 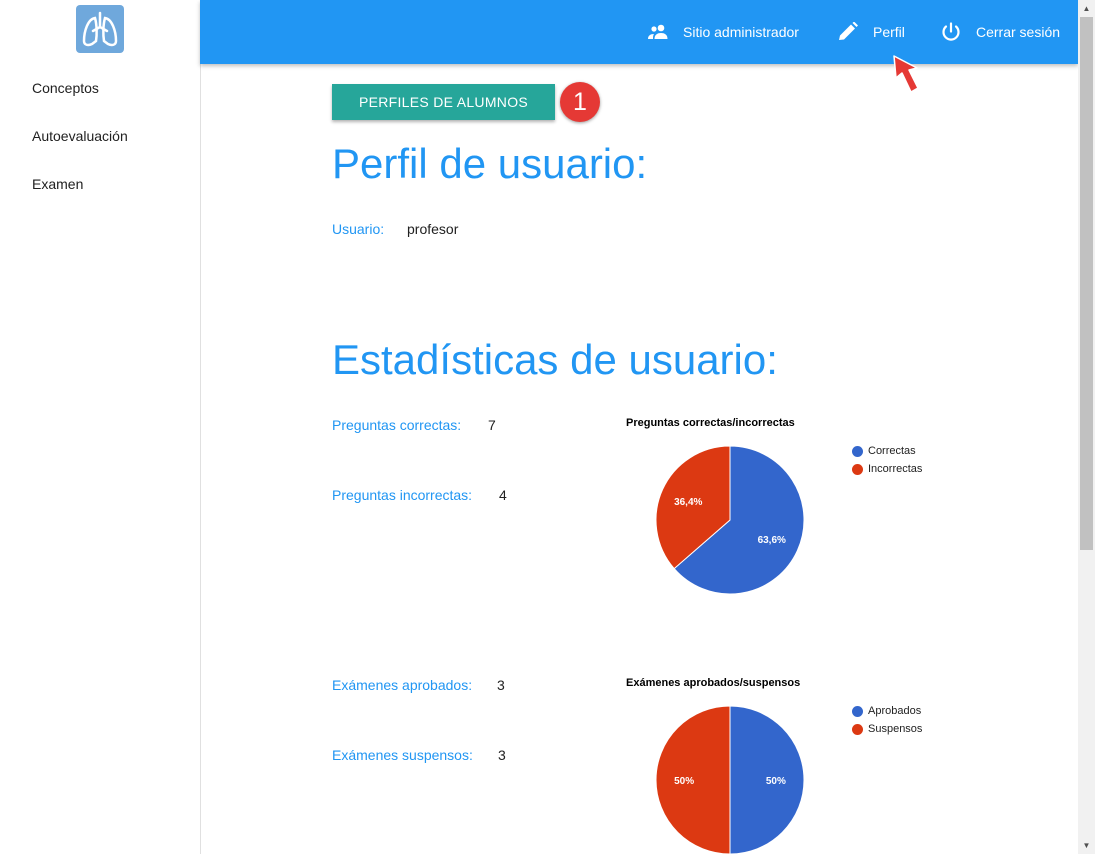 What do you see at coordinates (503, 495) in the screenshot?
I see `incorrect-questions-value: 4` at bounding box center [503, 495].